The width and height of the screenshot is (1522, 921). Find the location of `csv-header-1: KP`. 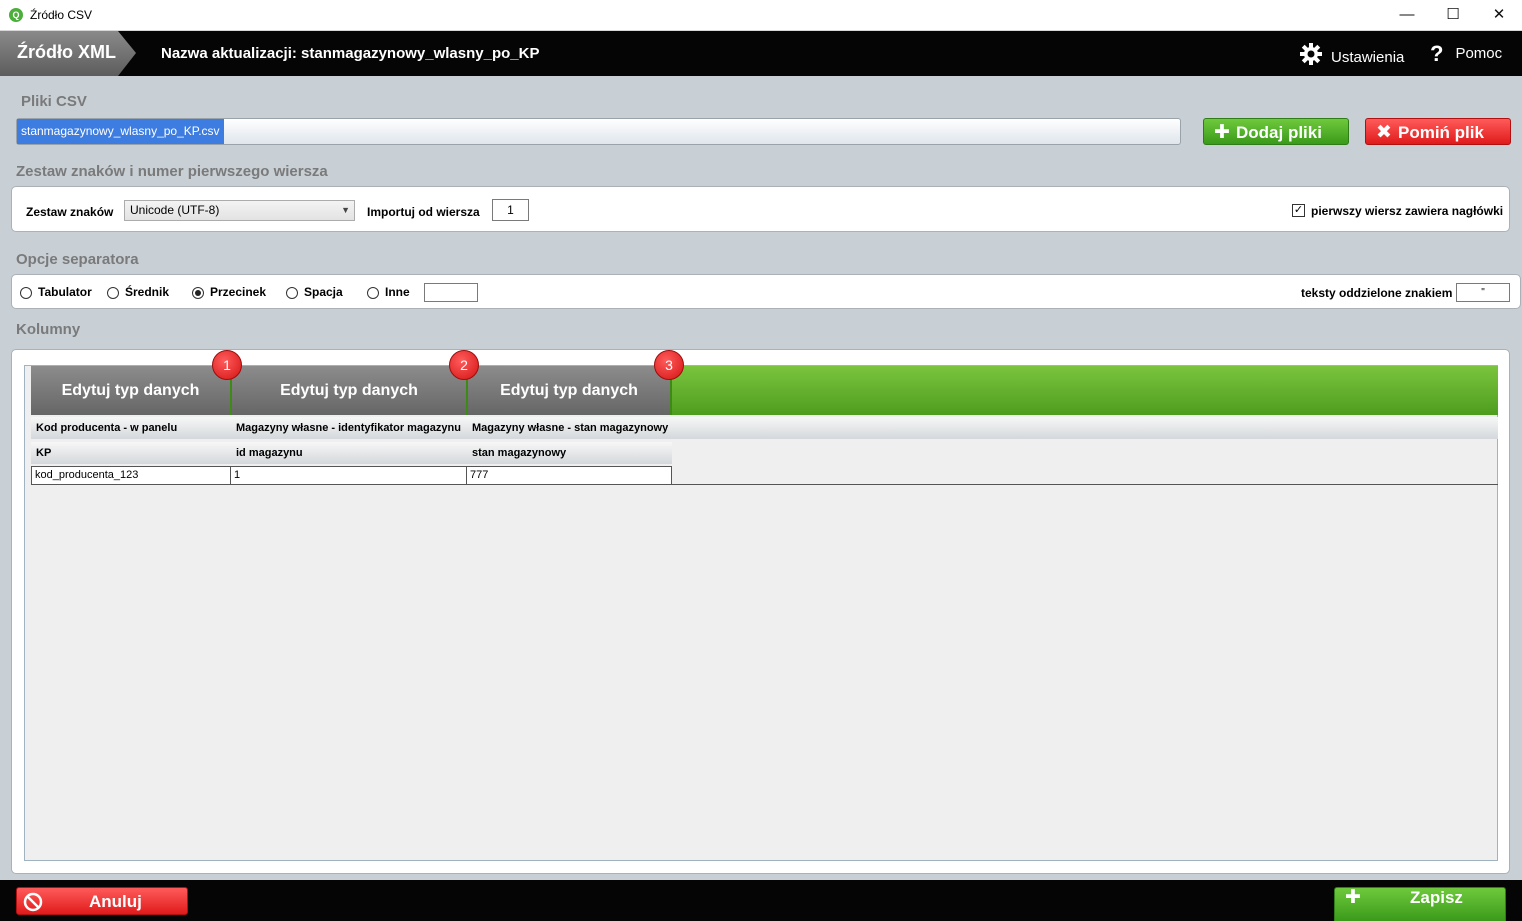

csv-header-1: KP is located at coordinates (131, 453).